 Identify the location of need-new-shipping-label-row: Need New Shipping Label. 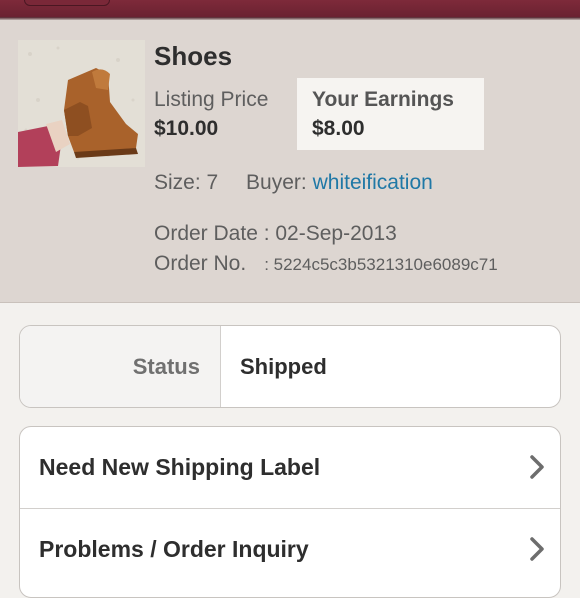
(290, 467).